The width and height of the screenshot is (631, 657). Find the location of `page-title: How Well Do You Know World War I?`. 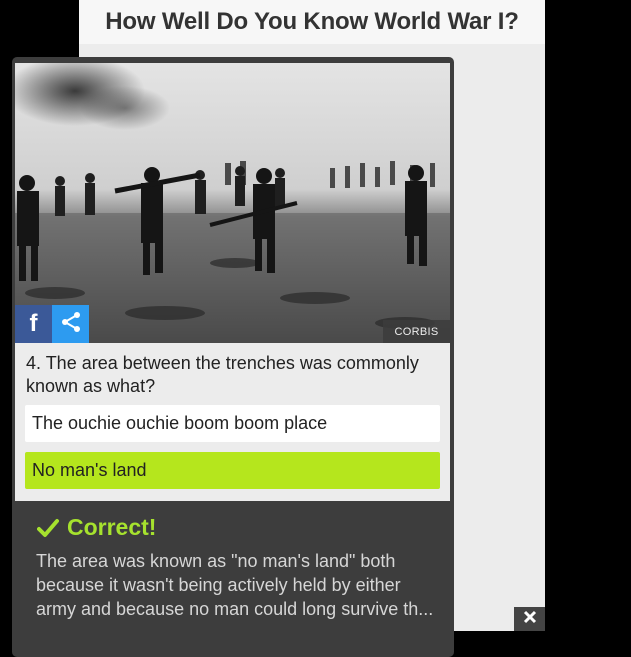

page-title: How Well Do You Know World War I? is located at coordinates (312, 21).